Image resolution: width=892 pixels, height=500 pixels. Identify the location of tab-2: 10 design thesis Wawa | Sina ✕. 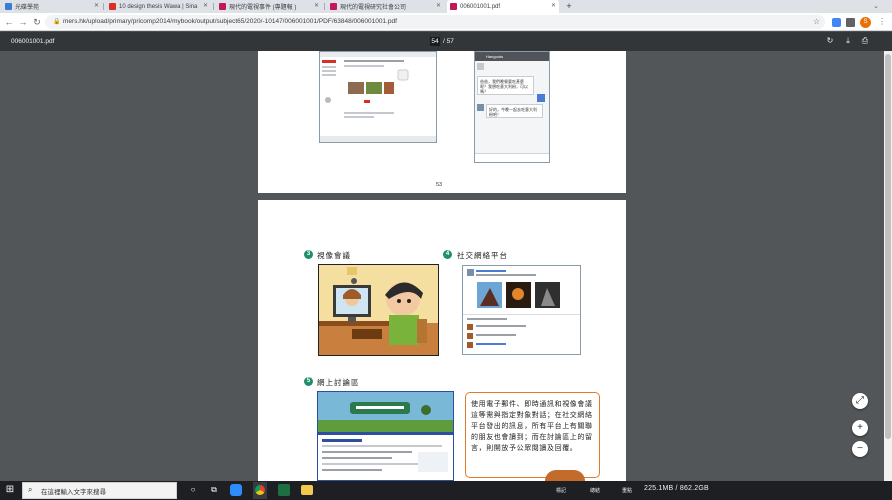
(158, 6).